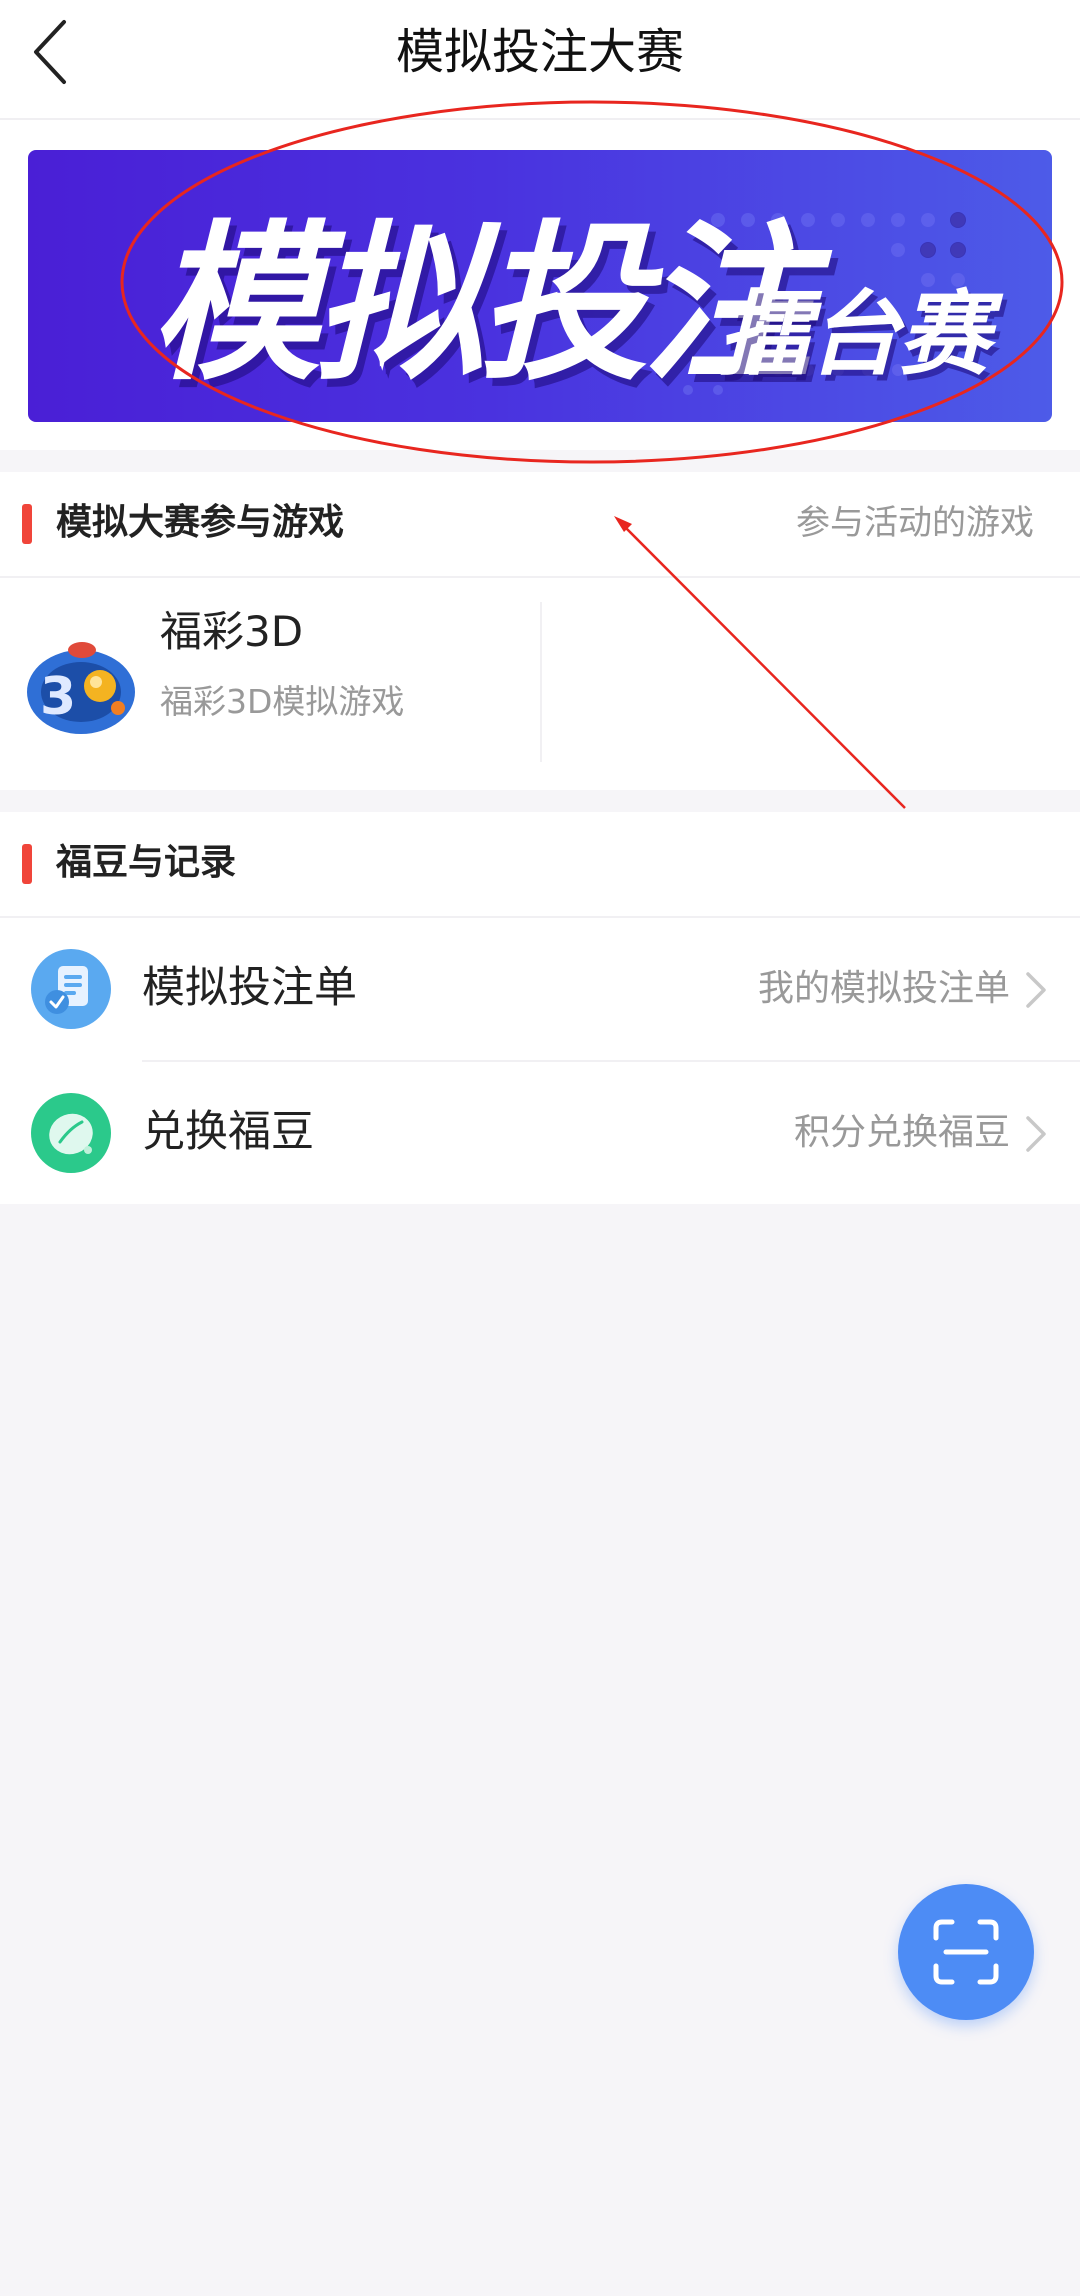 This screenshot has width=1080, height=2296. What do you see at coordinates (249, 988) in the screenshot?
I see `row-label: 模拟投注单` at bounding box center [249, 988].